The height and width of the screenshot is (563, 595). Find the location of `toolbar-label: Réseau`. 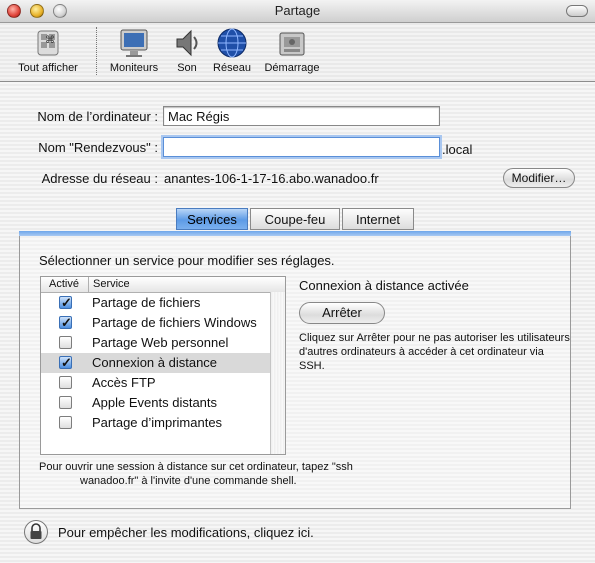

toolbar-label: Réseau is located at coordinates (232, 68).